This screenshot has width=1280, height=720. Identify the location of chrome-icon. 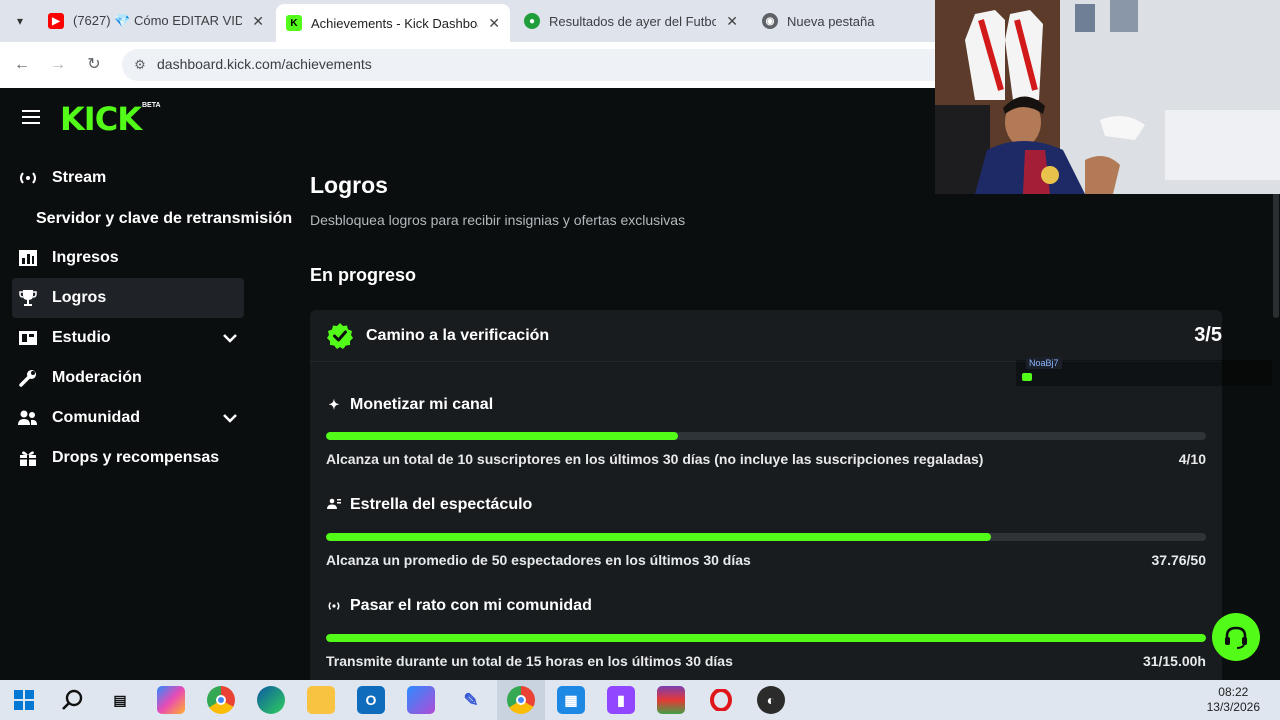
(221, 700).